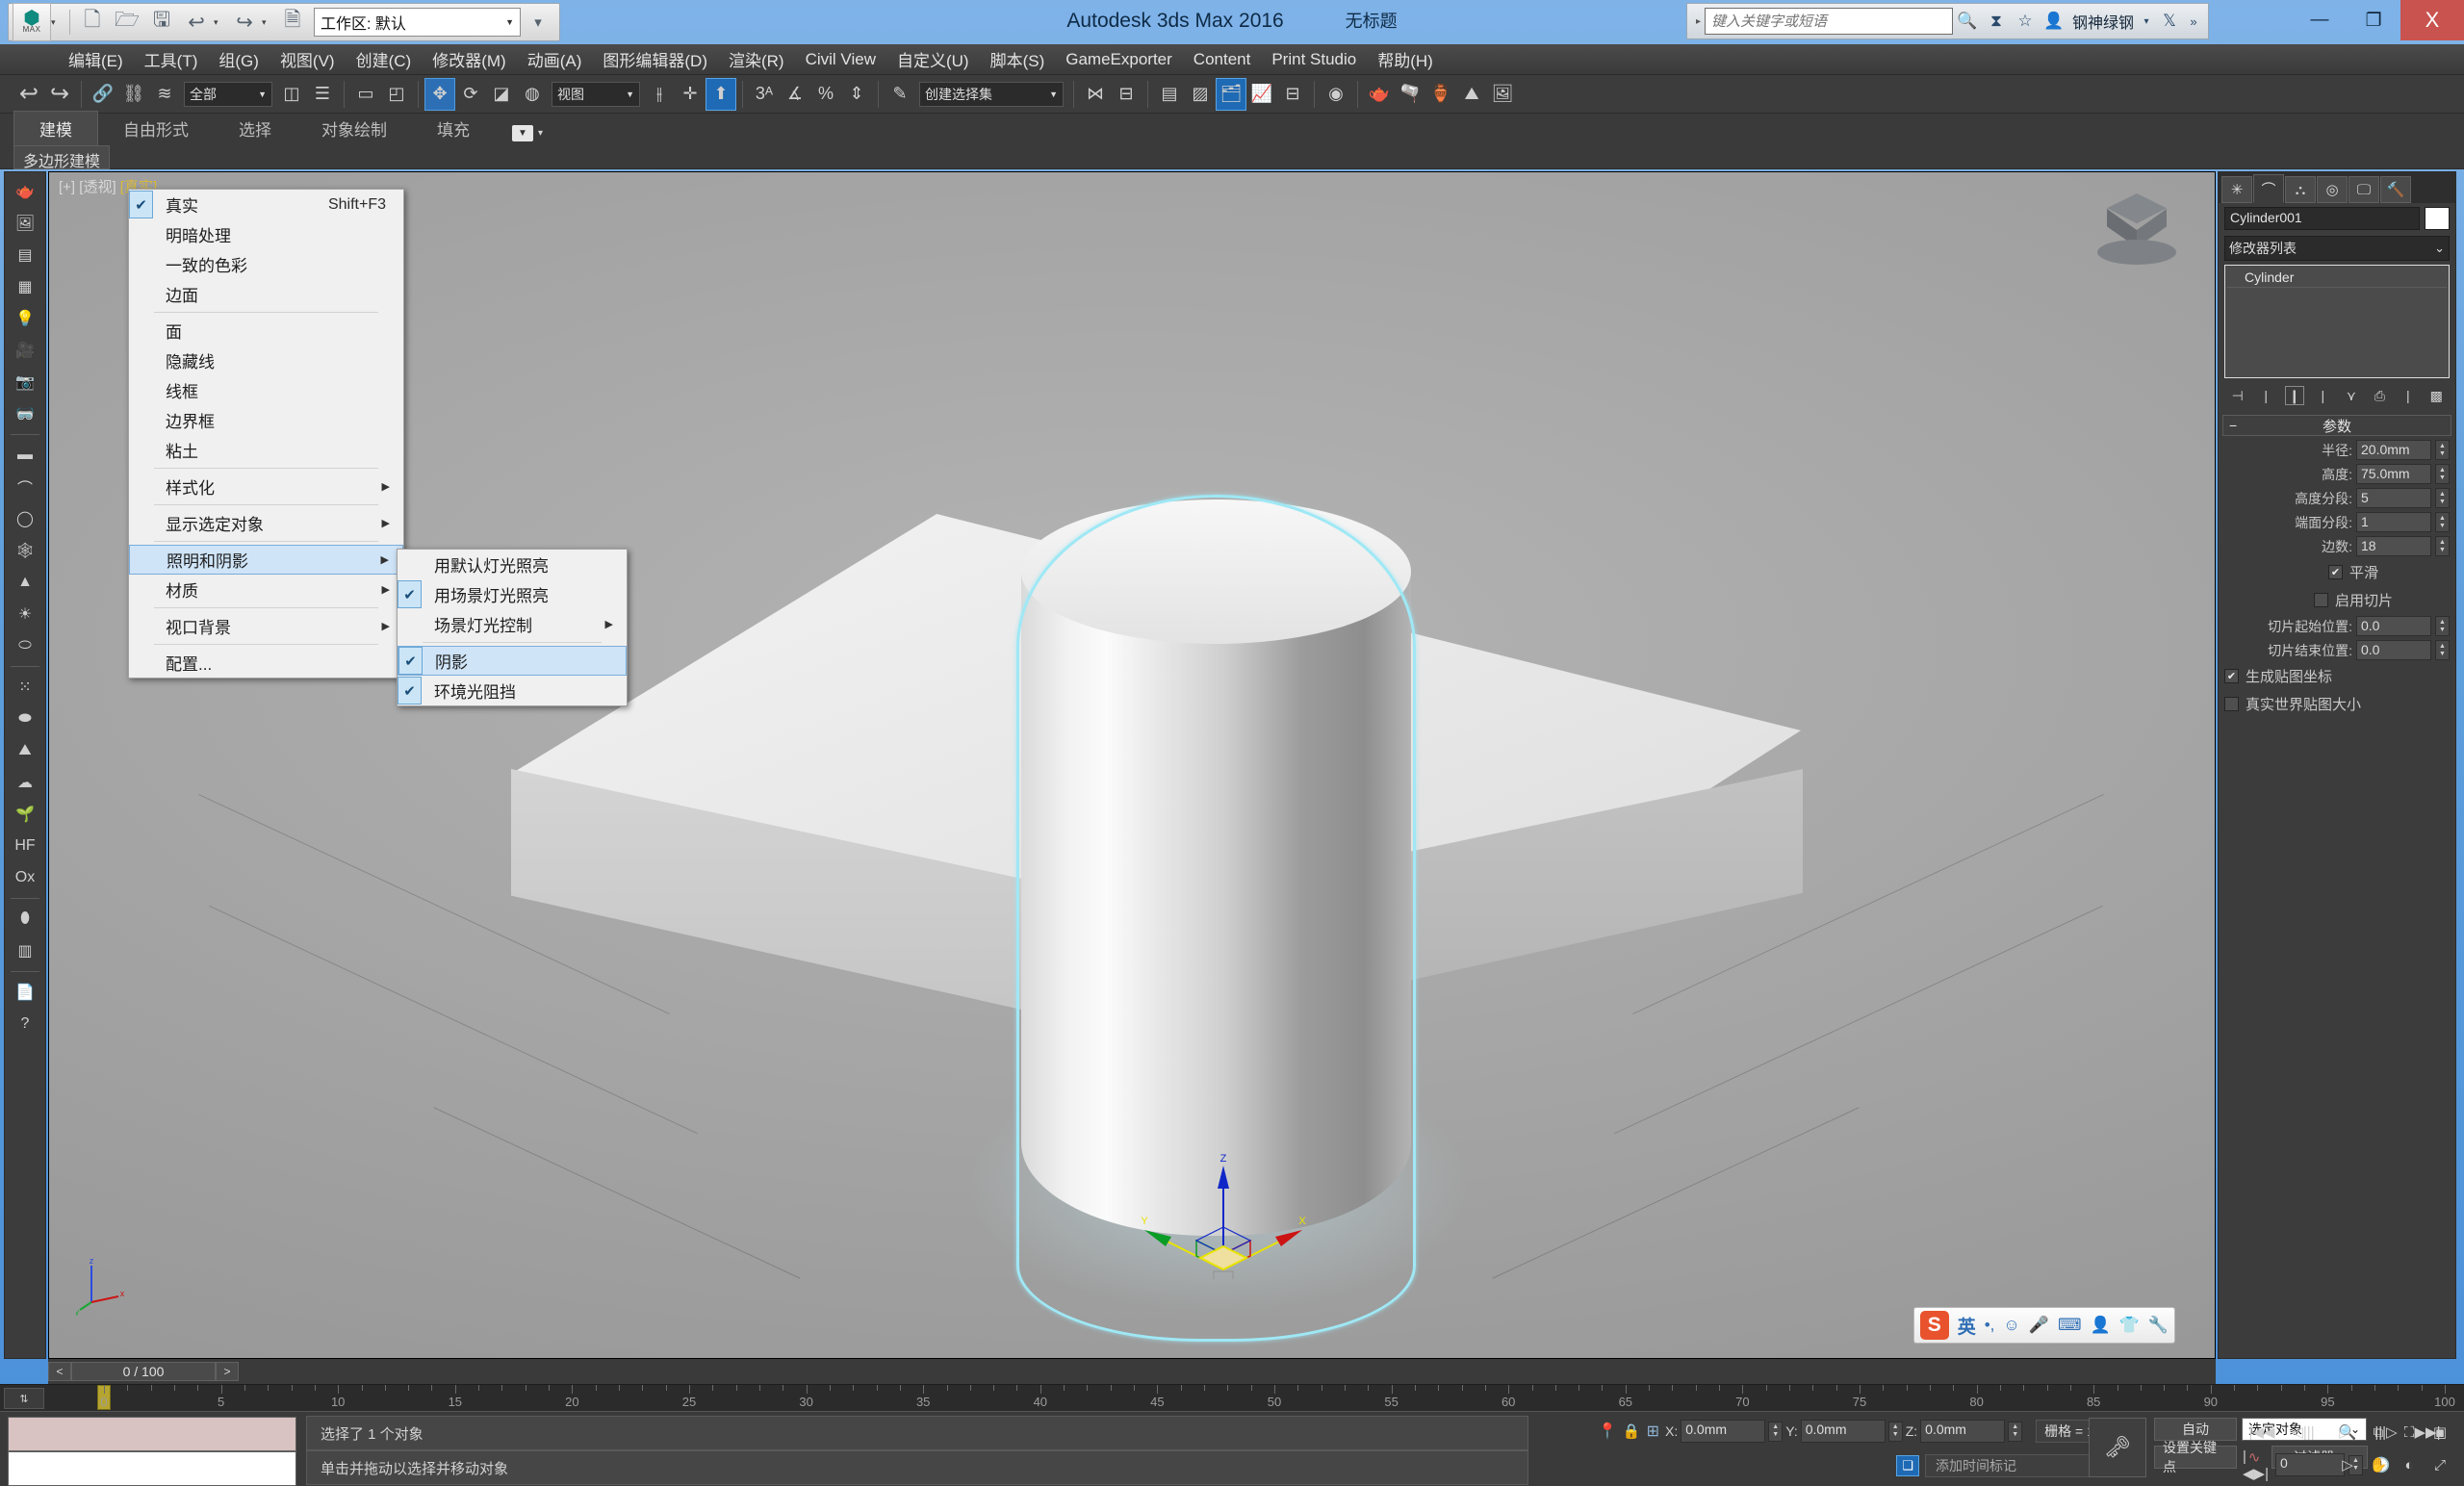 Image resolution: width=2464 pixels, height=1486 pixels. What do you see at coordinates (2393, 650) in the screenshot?
I see `slice-parameter-1-input: 0.0` at bounding box center [2393, 650].